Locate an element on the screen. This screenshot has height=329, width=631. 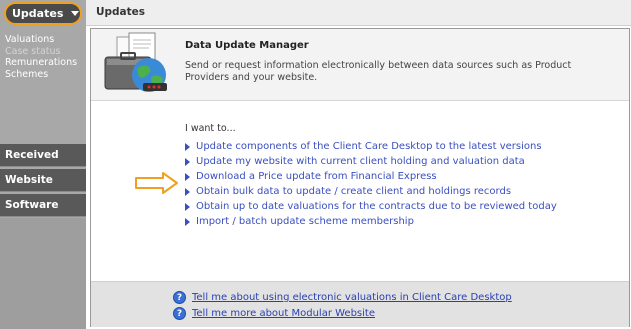
callout-arrow-icon is located at coordinates (156, 183).